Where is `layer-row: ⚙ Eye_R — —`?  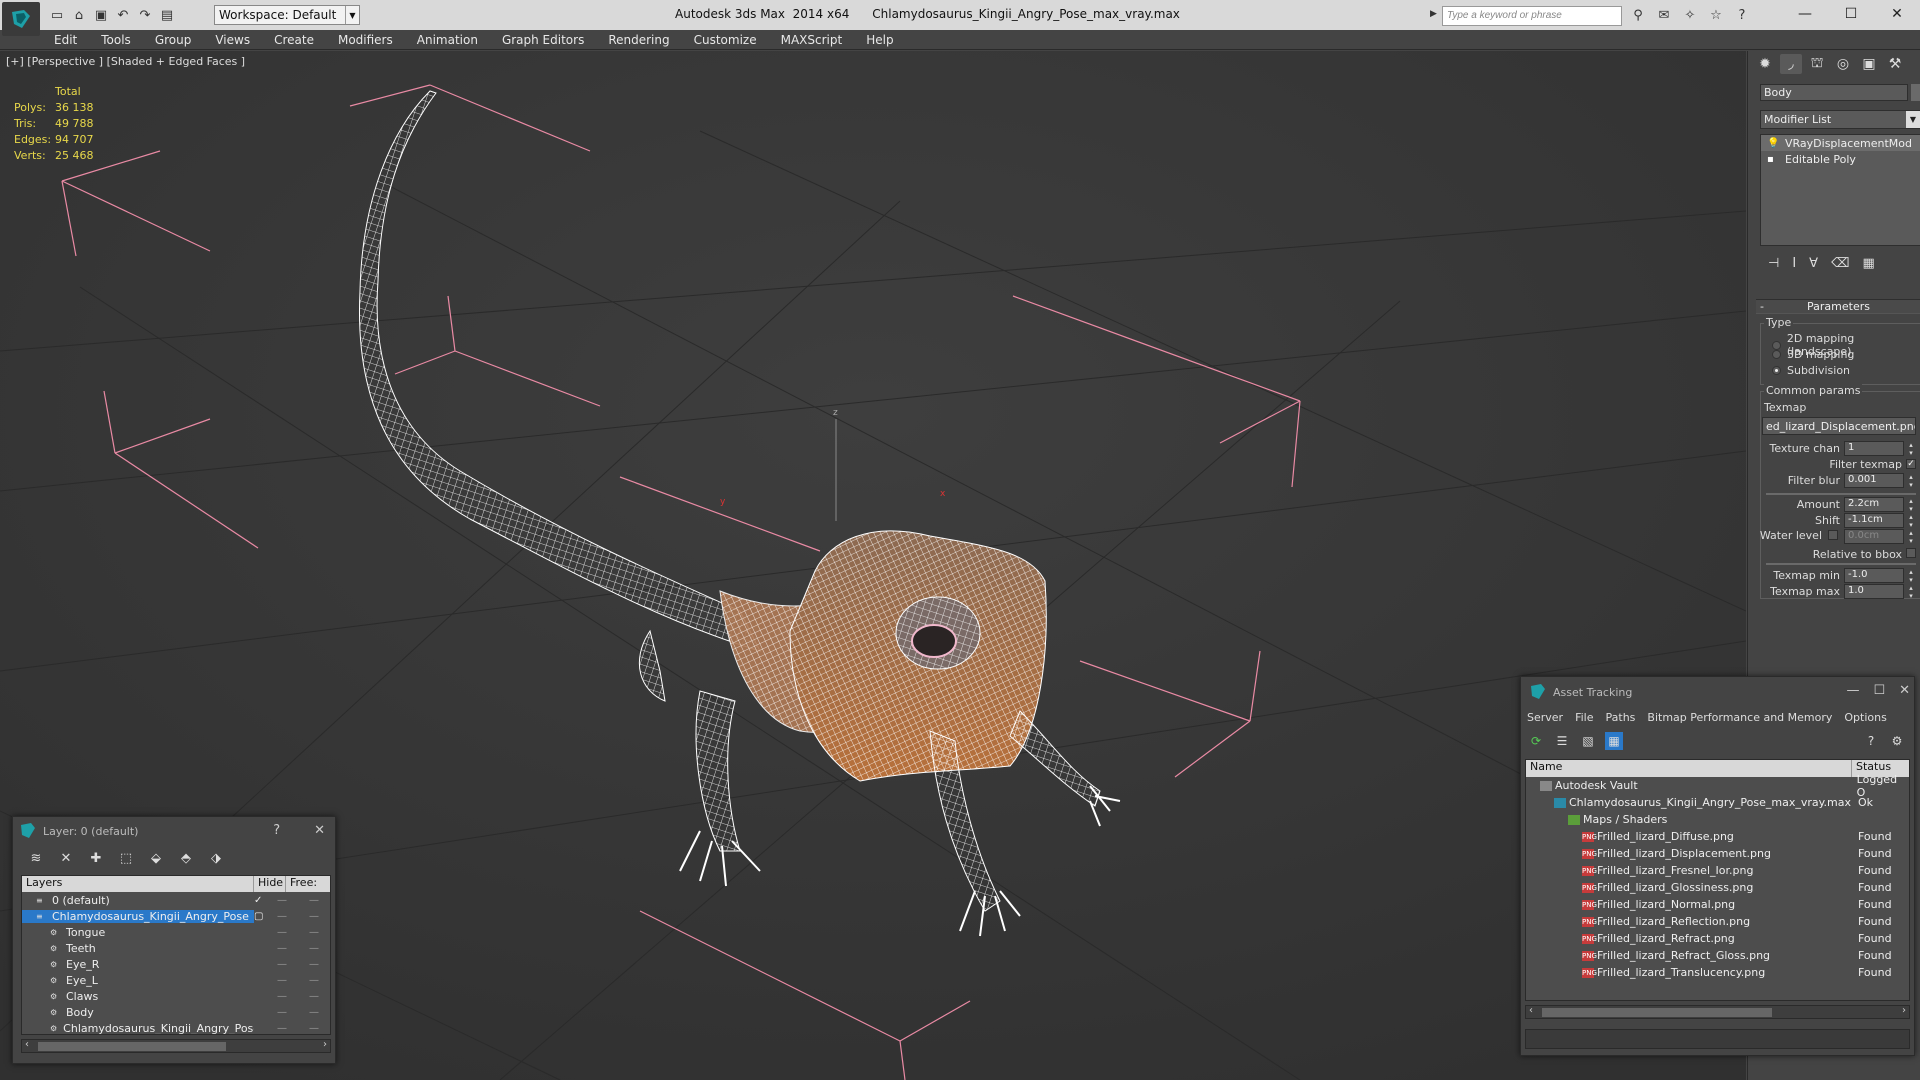 layer-row: ⚙ Eye_R — — is located at coordinates (176, 964).